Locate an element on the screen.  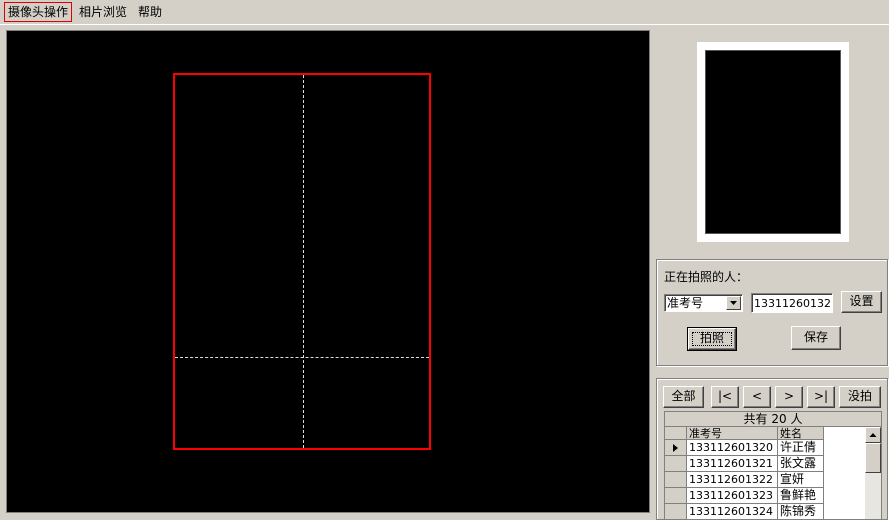
settings-button: 设置 is located at coordinates (861, 302).